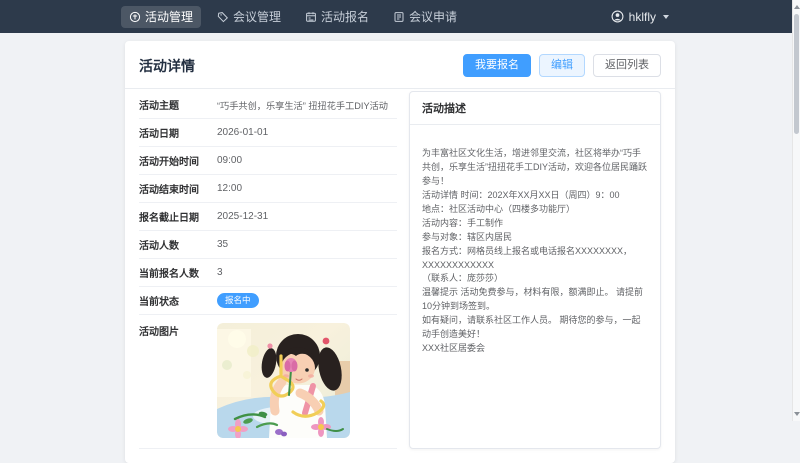 Image resolution: width=800 pixels, height=463 pixels. I want to click on activity-signup-icon, so click(311, 17).